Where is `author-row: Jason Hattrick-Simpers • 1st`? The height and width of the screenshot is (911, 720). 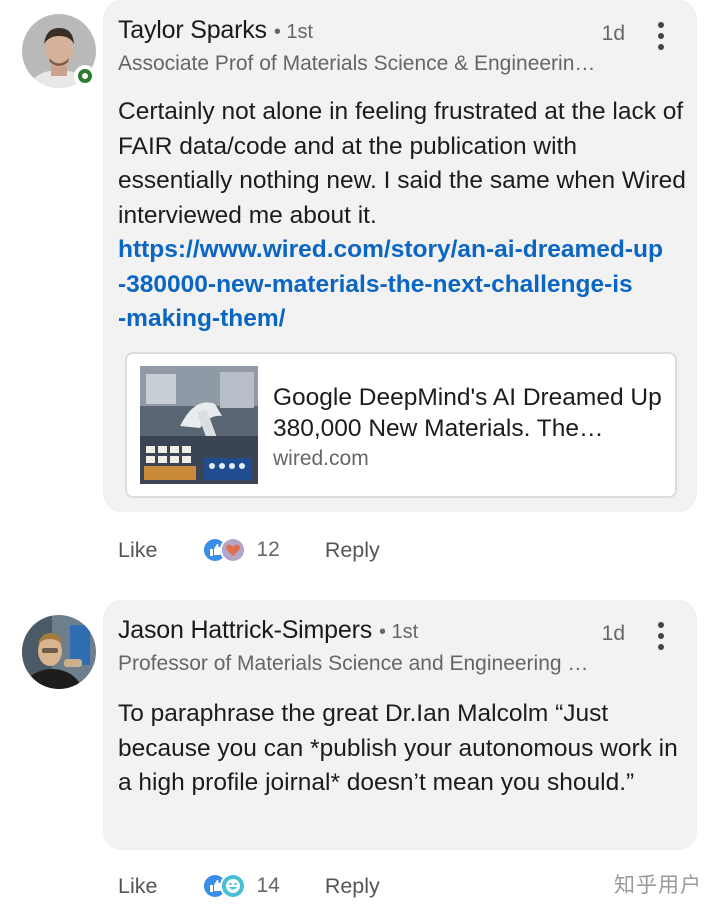 author-row: Jason Hattrick-Simpers • 1st is located at coordinates (268, 630).